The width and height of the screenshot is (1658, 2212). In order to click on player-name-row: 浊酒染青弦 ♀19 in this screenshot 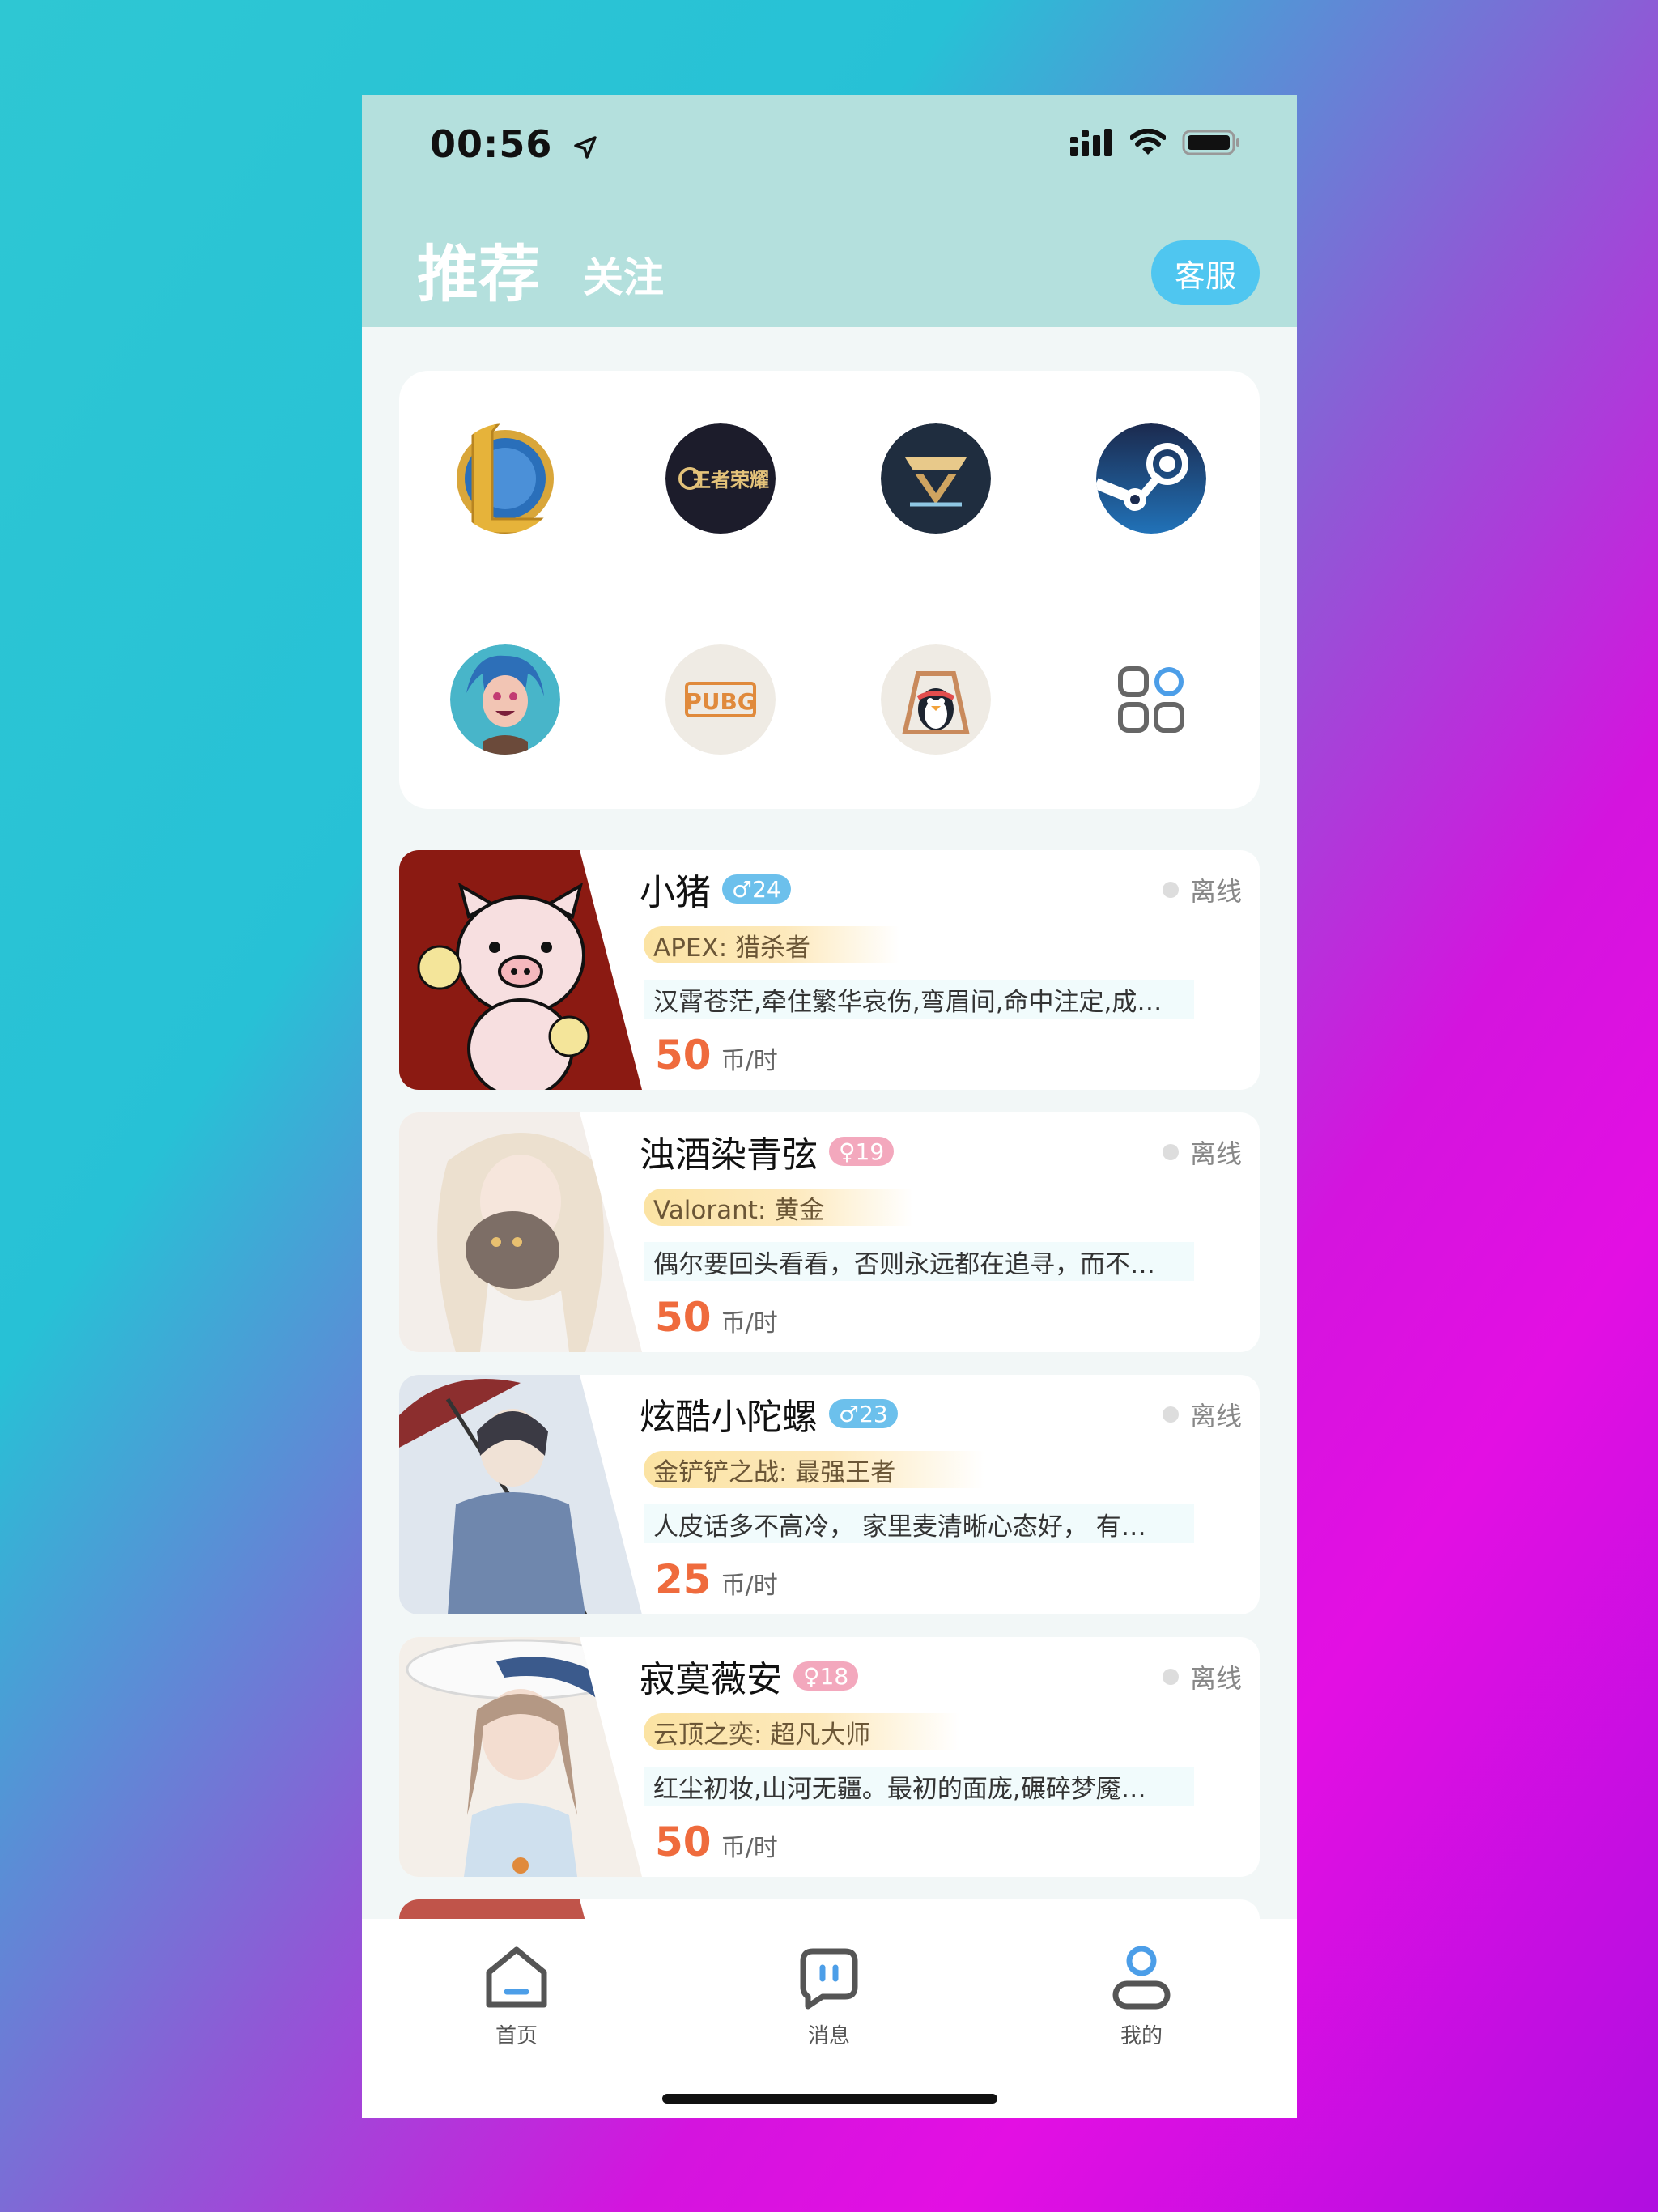, I will do `click(767, 1151)`.